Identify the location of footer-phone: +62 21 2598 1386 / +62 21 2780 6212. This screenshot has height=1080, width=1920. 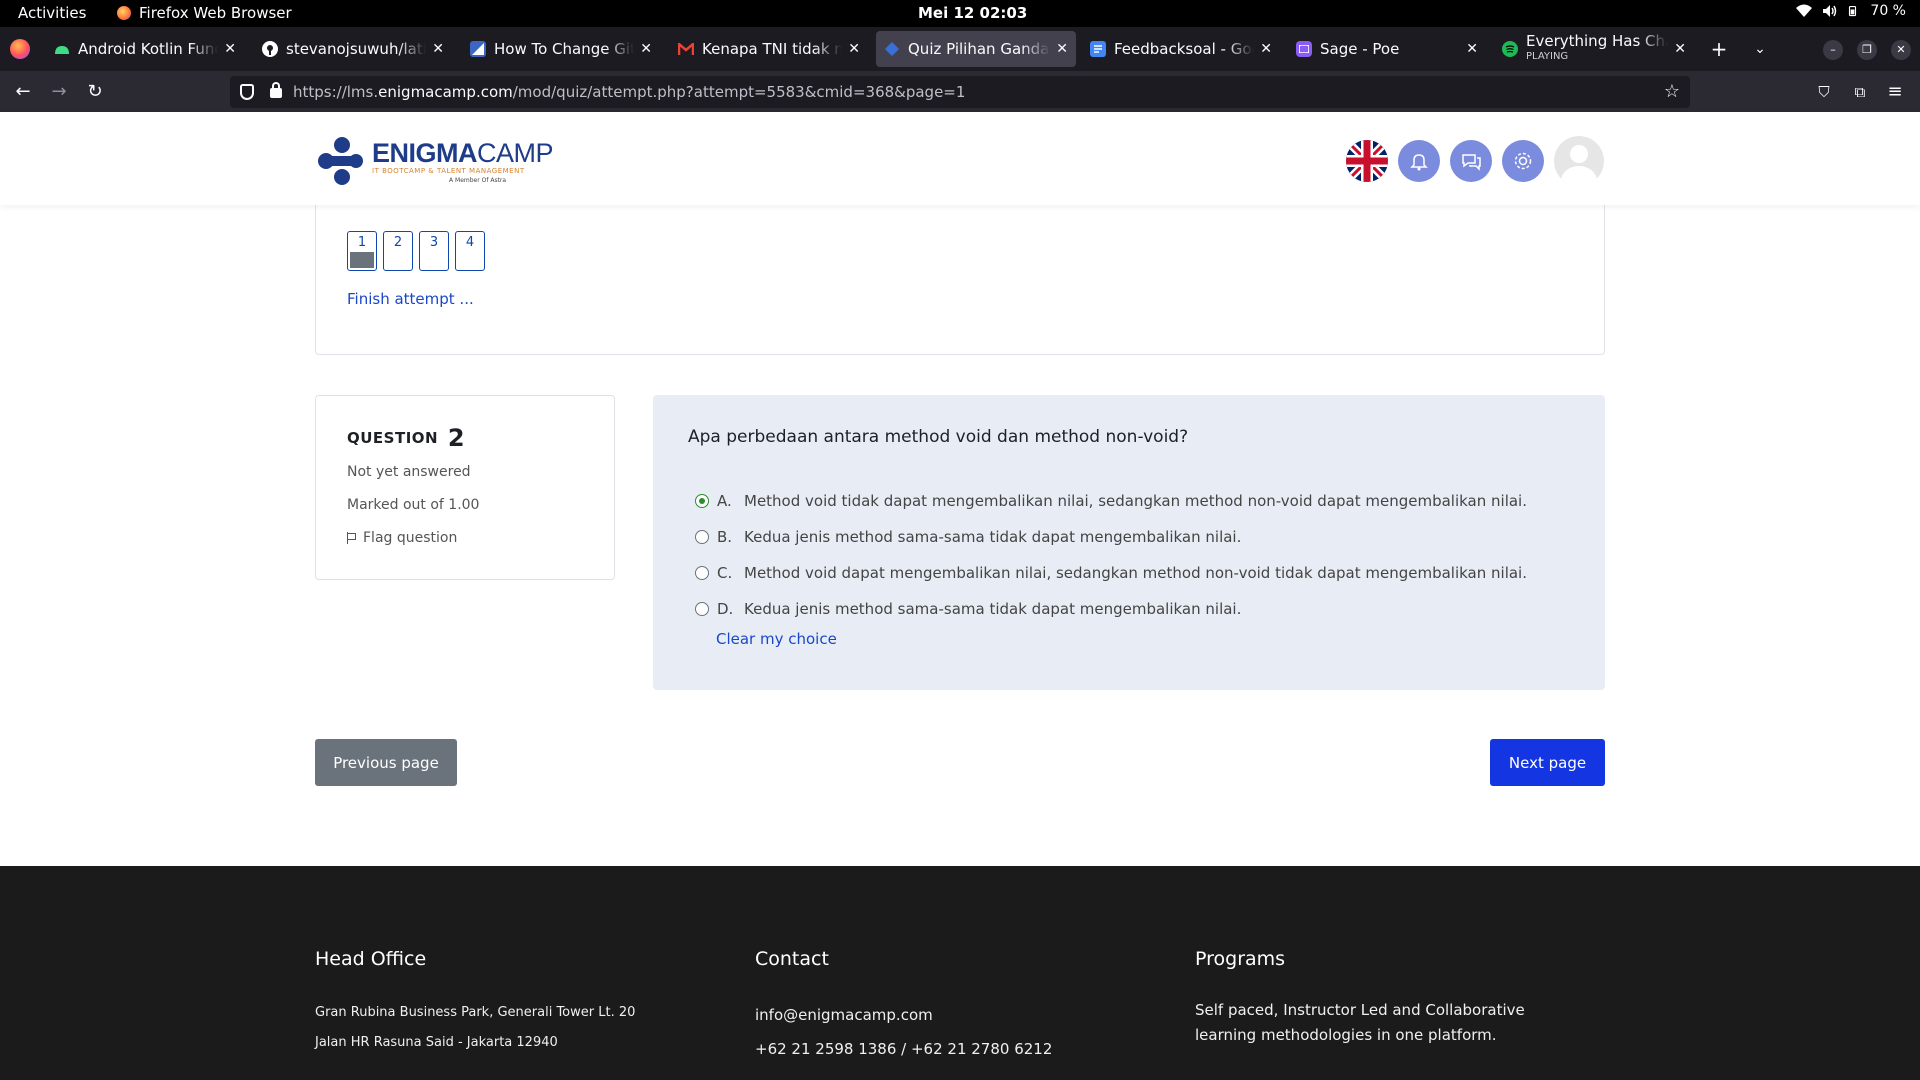
(904, 1049).